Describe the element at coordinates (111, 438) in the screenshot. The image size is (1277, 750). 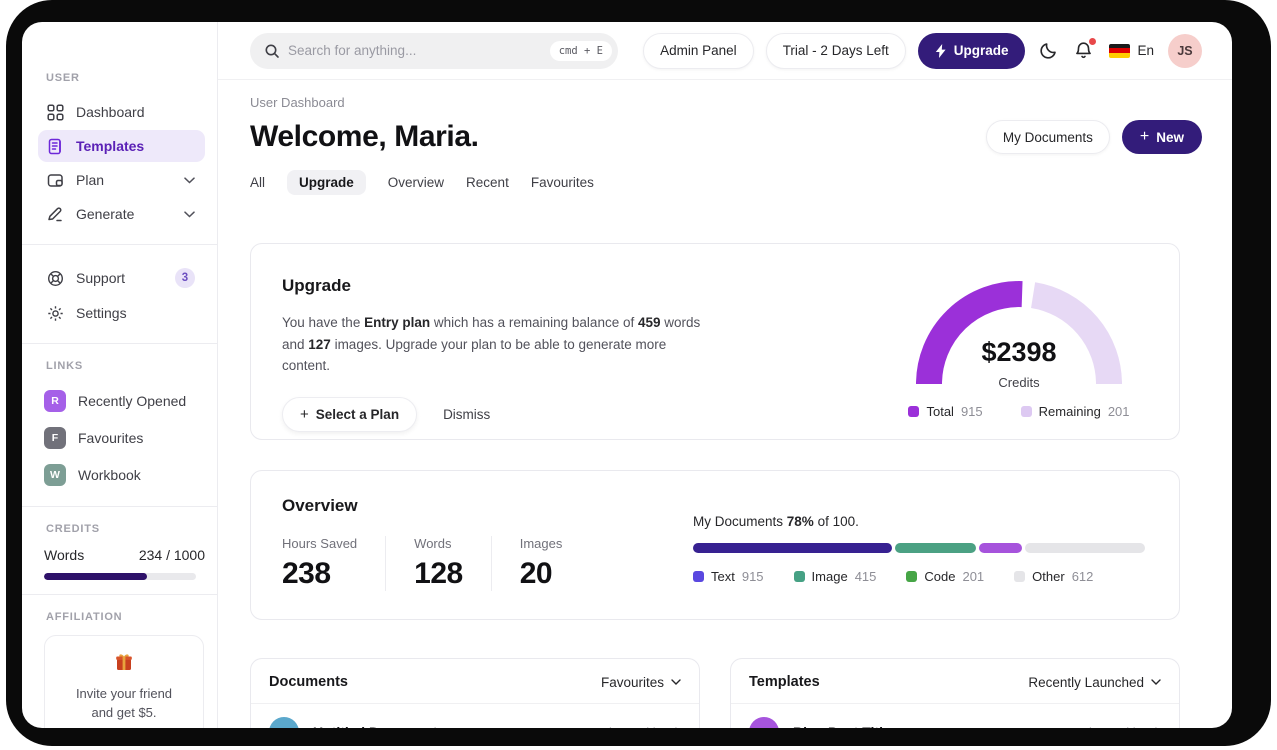
I see `link-label: Favourites` at that location.